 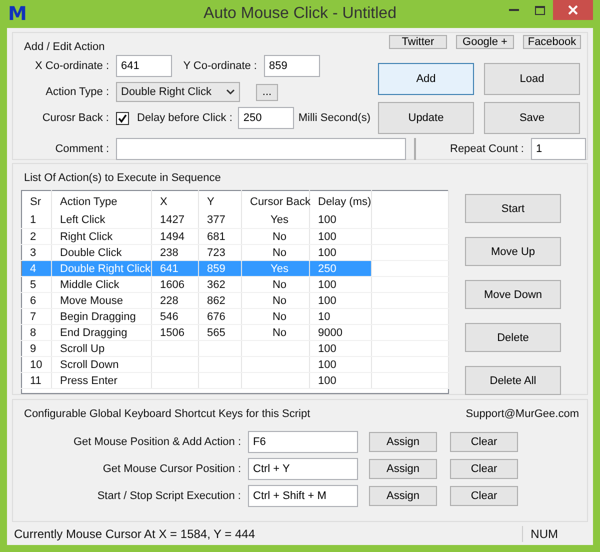 I want to click on table-row: 2 Right Click 1494 681 No 100, so click(x=235, y=236).